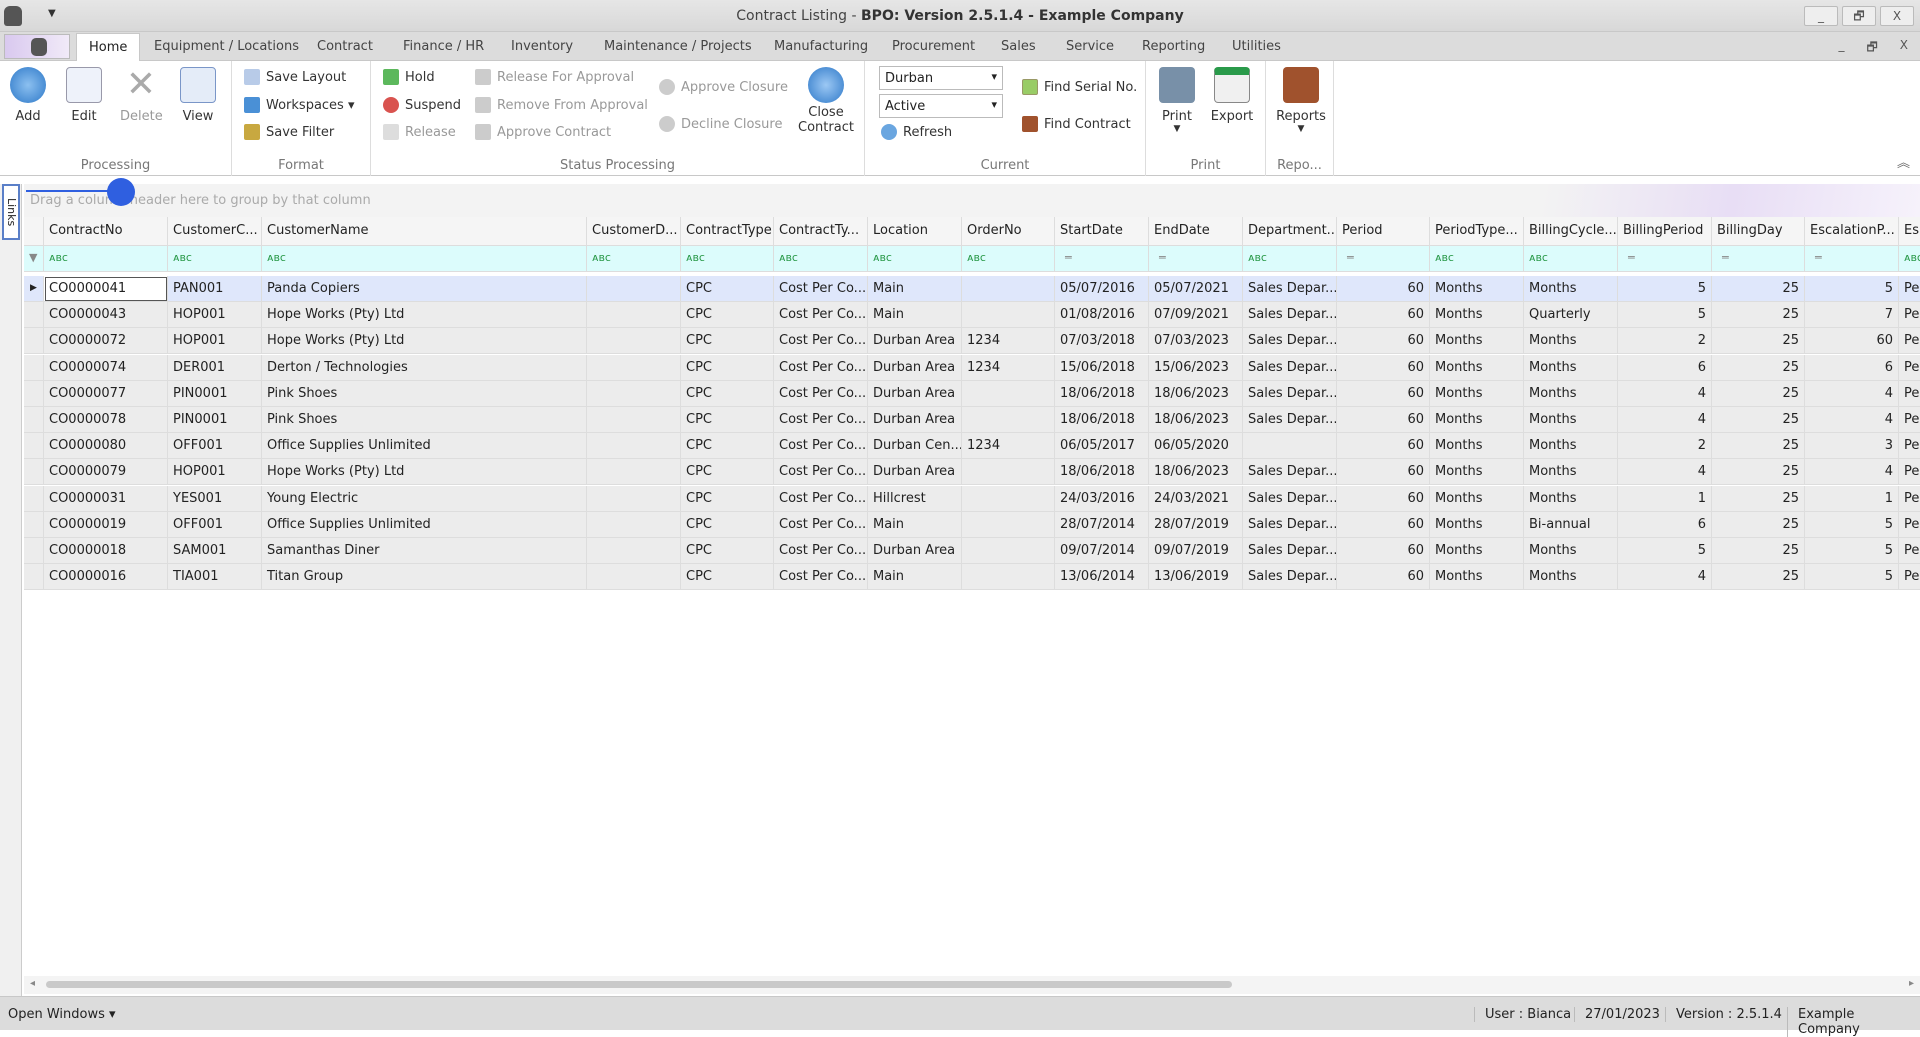  I want to click on column-header: BillingDay, so click(1758, 231).